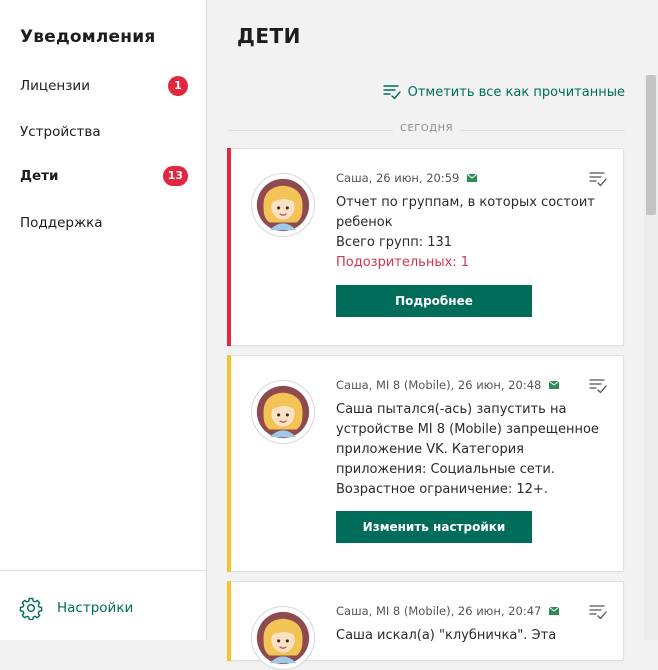 The height and width of the screenshot is (670, 658). Describe the element at coordinates (465, 202) in the screenshot. I see `notification-text-line: Отчет по группам, в которых состоит` at that location.